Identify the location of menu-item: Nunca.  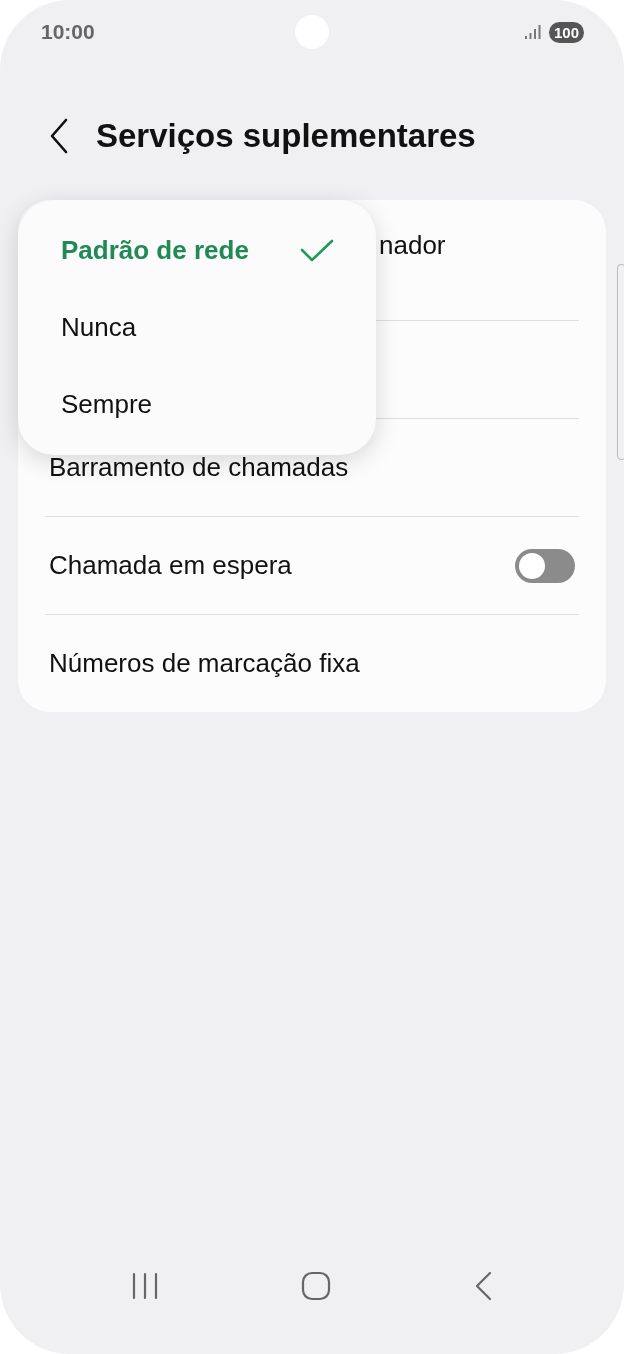
(197, 327).